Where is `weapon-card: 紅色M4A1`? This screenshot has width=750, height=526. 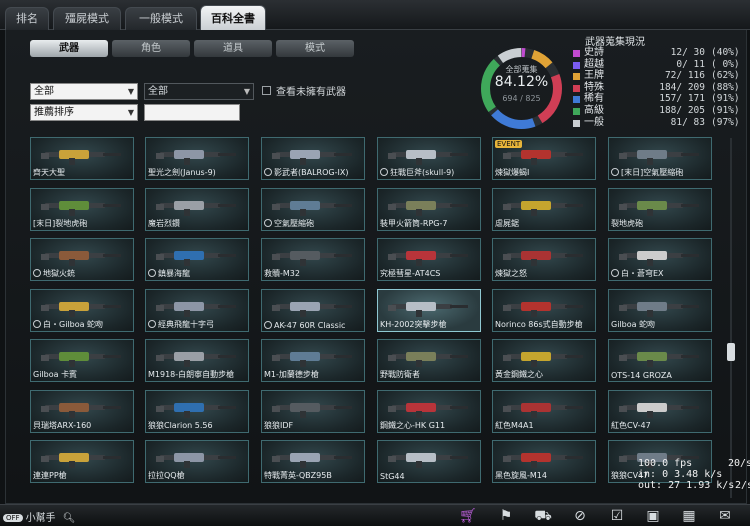 weapon-card: 紅色M4A1 is located at coordinates (544, 411).